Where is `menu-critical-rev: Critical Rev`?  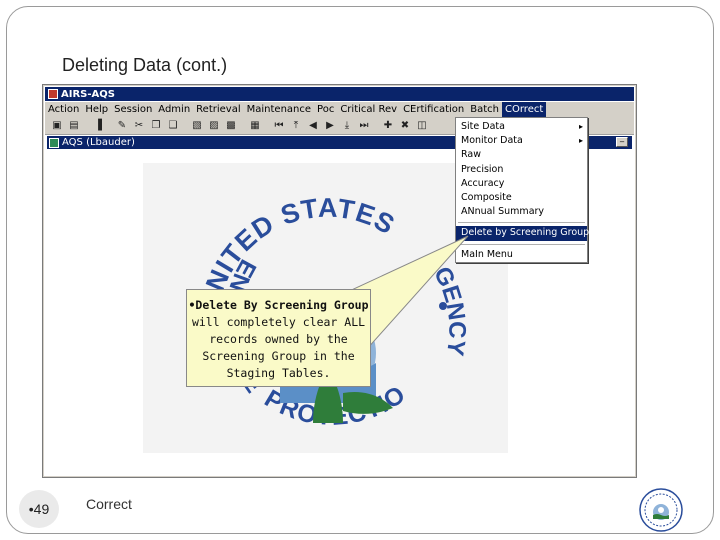
menu-critical-rev: Critical Rev is located at coordinates (368, 109).